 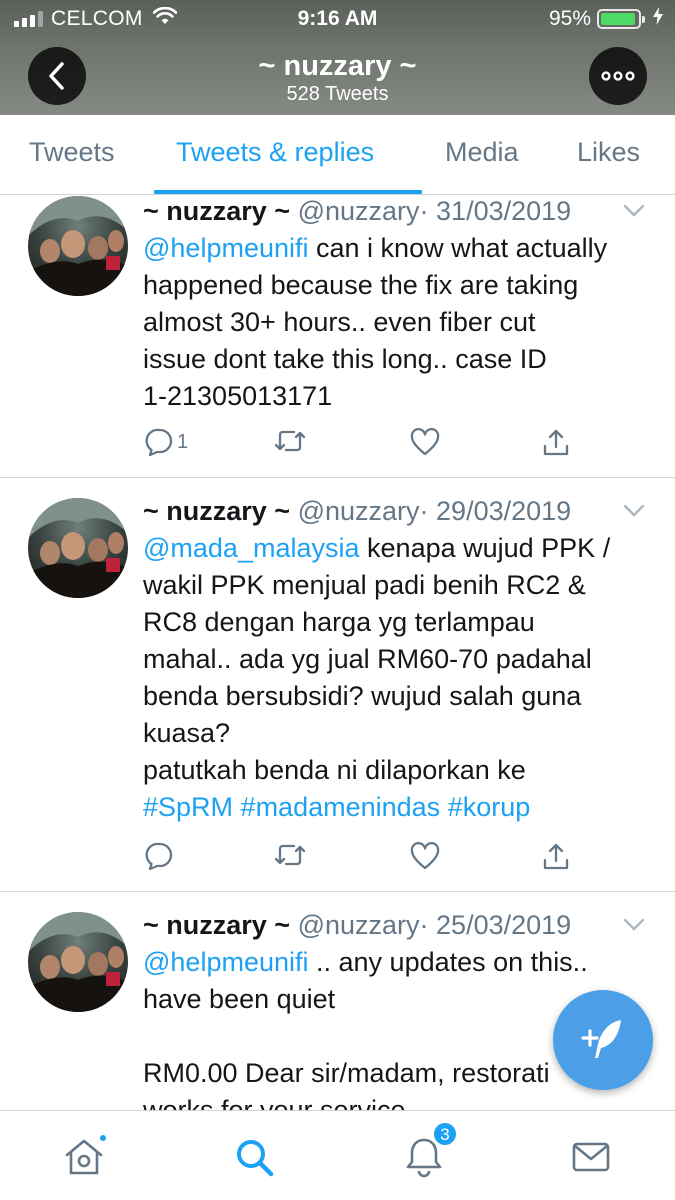 I want to click on tweet-line: almost 30+ hours.. even fiber cut, so click(x=339, y=322).